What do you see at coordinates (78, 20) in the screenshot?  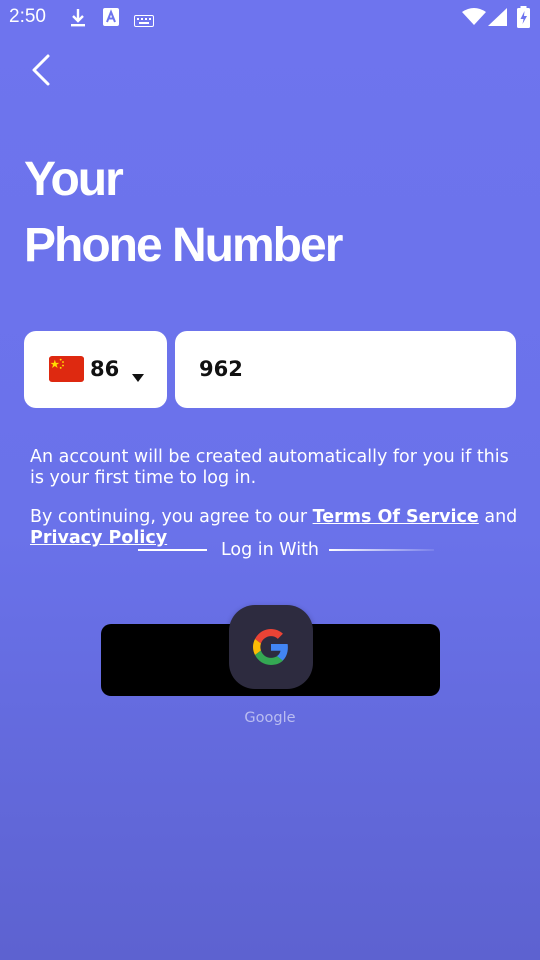 I see `download-icon` at bounding box center [78, 20].